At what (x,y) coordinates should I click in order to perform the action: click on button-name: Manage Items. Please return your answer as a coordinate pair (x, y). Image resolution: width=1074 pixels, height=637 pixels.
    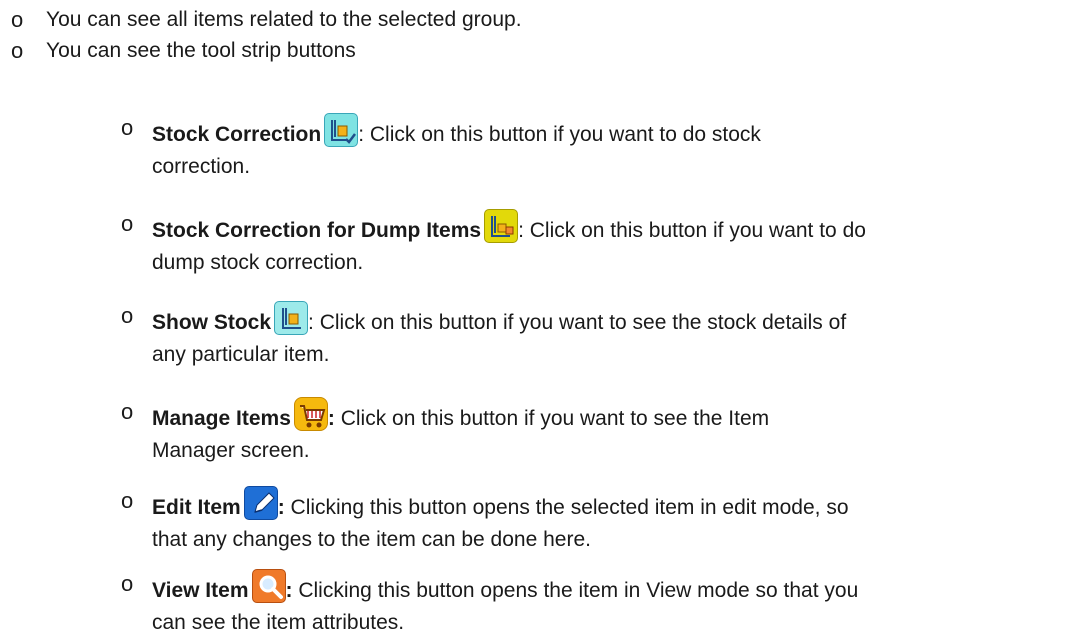
    Looking at the image, I should click on (221, 418).